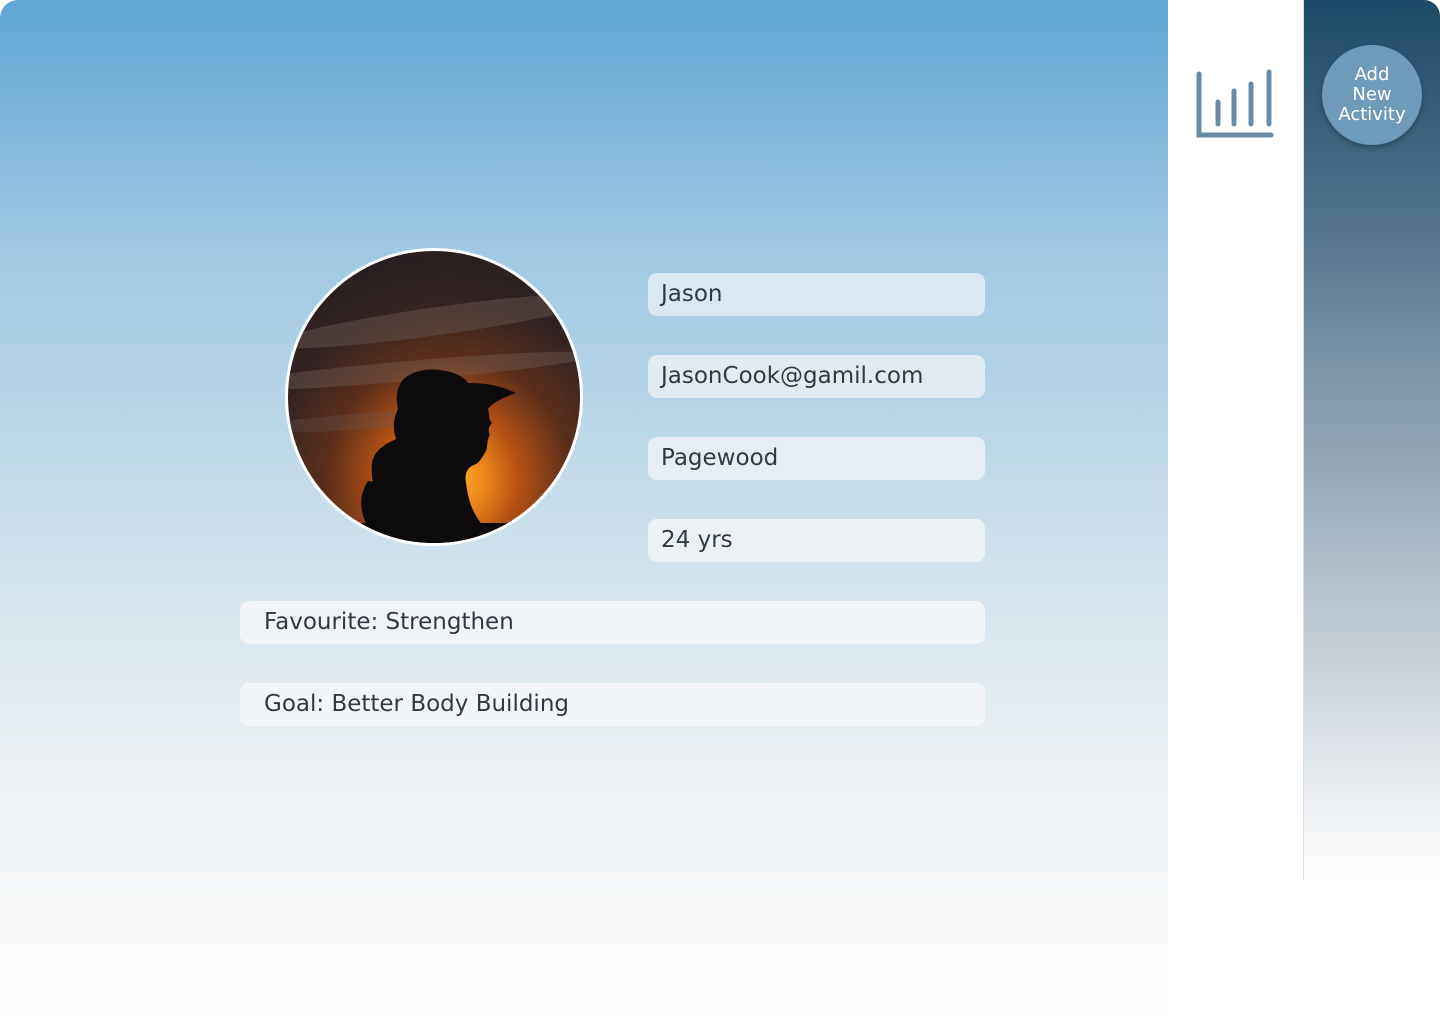 This screenshot has width=1440, height=1024. What do you see at coordinates (816, 540) in the screenshot?
I see `age-field: 24 yrs` at bounding box center [816, 540].